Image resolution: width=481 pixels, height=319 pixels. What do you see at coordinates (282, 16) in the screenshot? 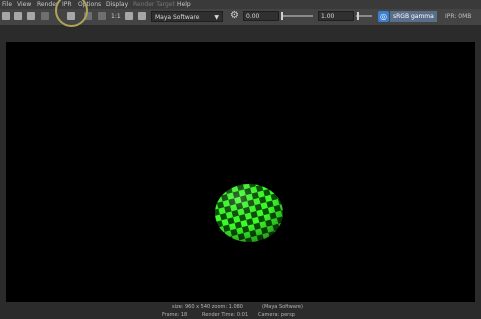
I see `exposure-slider-handle` at bounding box center [282, 16].